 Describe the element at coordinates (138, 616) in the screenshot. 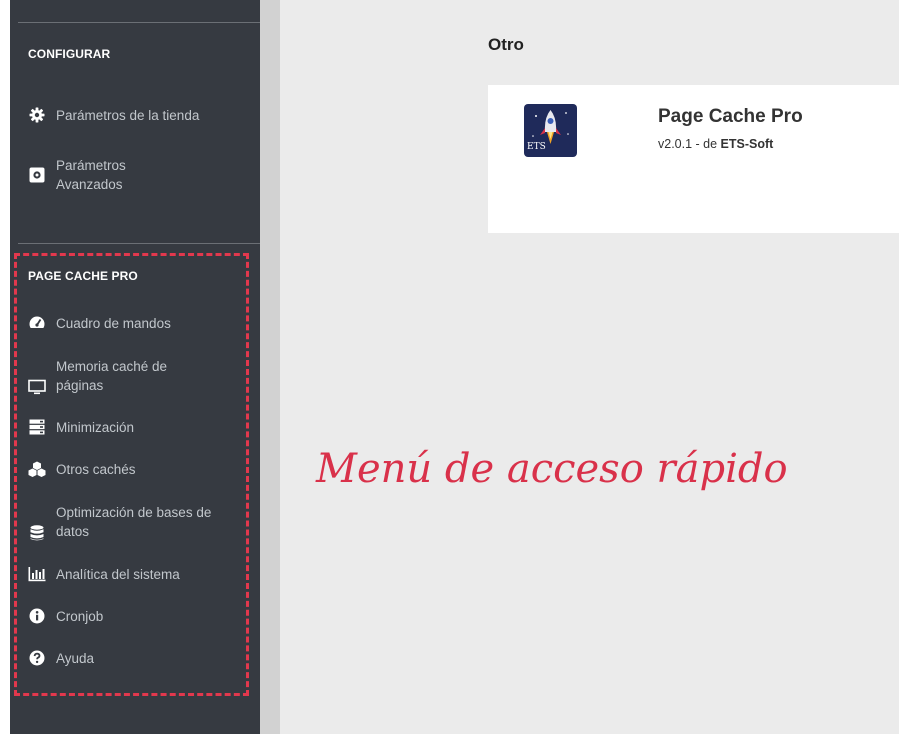

I see `sidebar-item-cronjob: Cronjob` at that location.